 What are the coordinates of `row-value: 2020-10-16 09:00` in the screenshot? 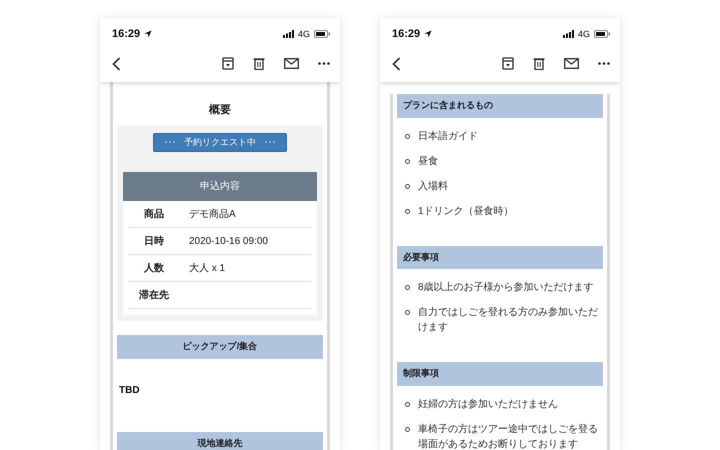 It's located at (228, 241).